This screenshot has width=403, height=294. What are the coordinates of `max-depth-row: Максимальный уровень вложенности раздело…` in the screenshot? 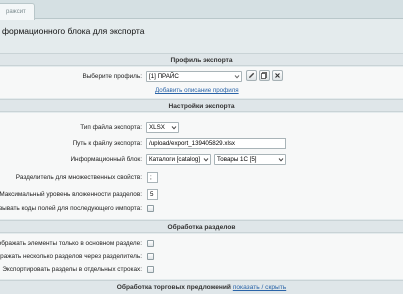 It's located at (201, 195).